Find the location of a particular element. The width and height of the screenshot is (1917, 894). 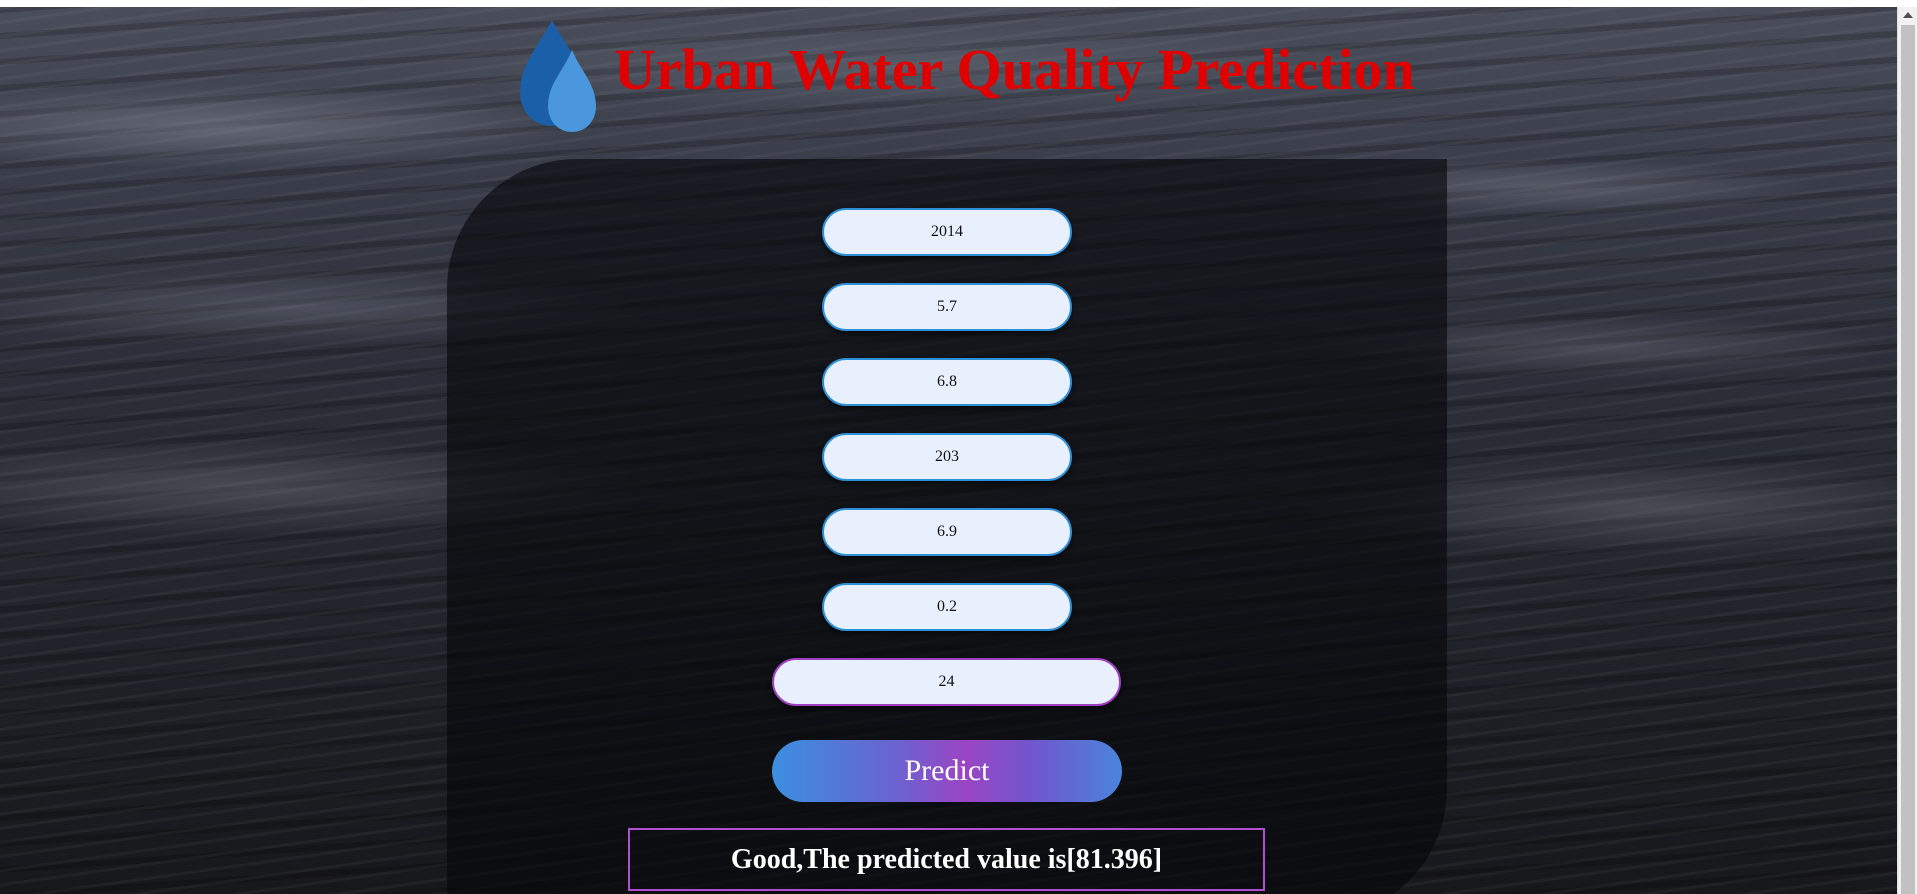

prediction-result-text: Good,The predicted value is[81.396] is located at coordinates (946, 859).